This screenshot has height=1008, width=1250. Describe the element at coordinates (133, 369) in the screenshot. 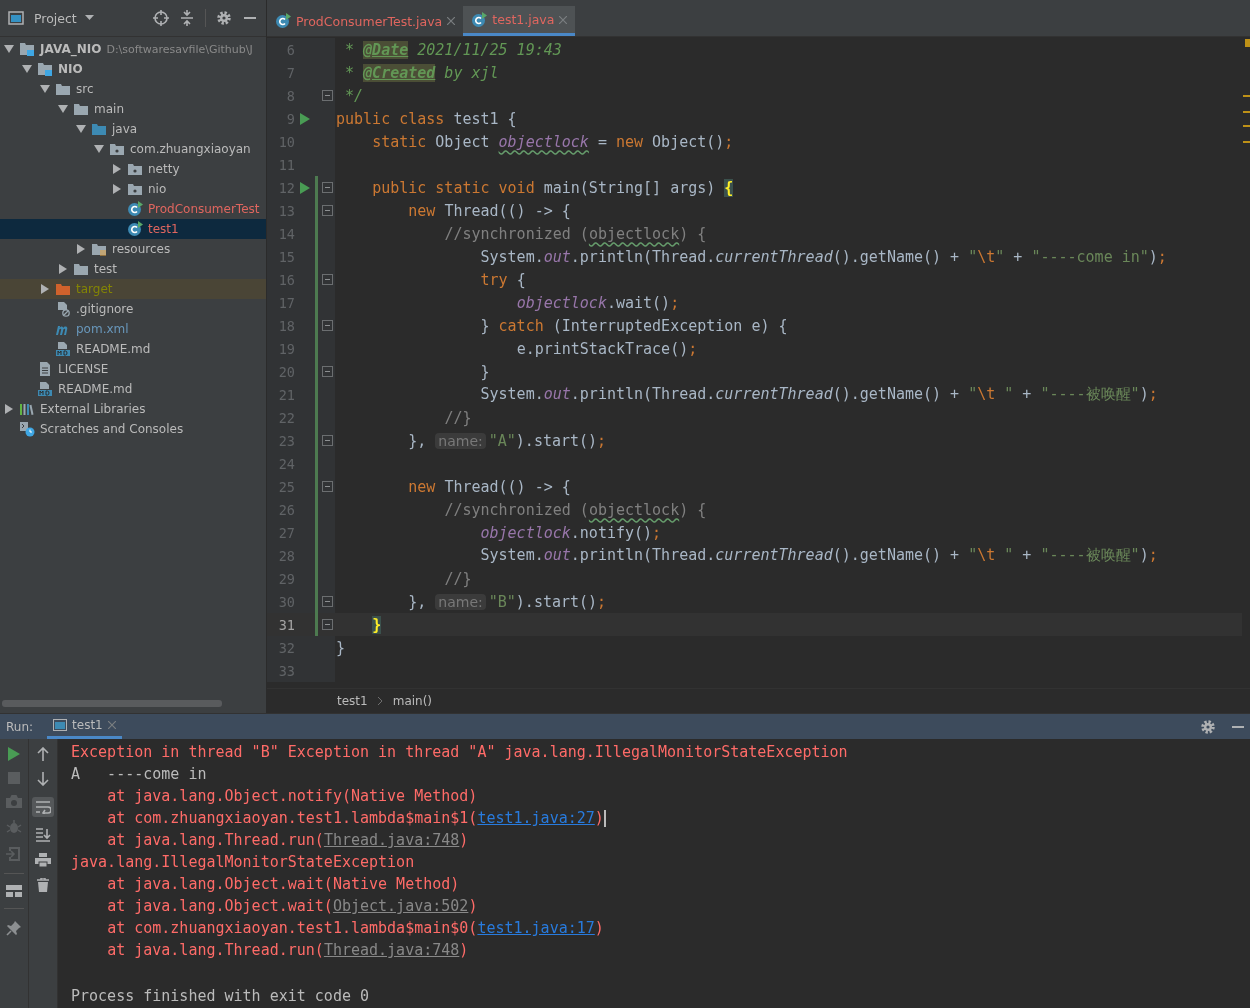

I see `tree-item: LICENSE` at that location.